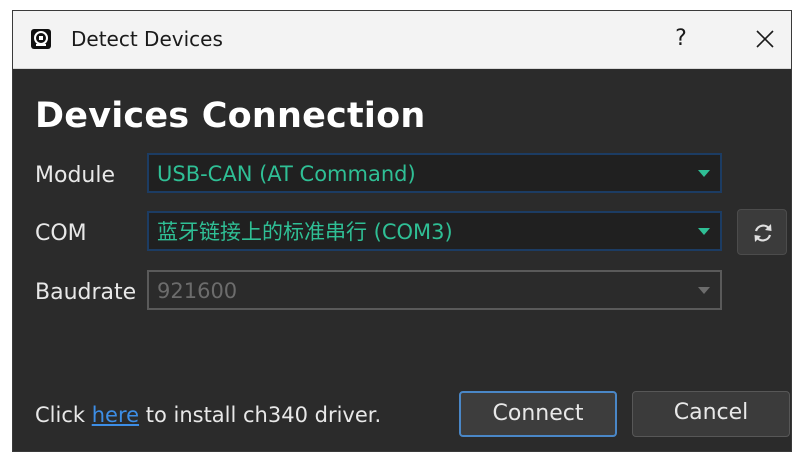 The width and height of the screenshot is (801, 457). What do you see at coordinates (115, 415) in the screenshot?
I see `install-driver-link: here` at bounding box center [115, 415].